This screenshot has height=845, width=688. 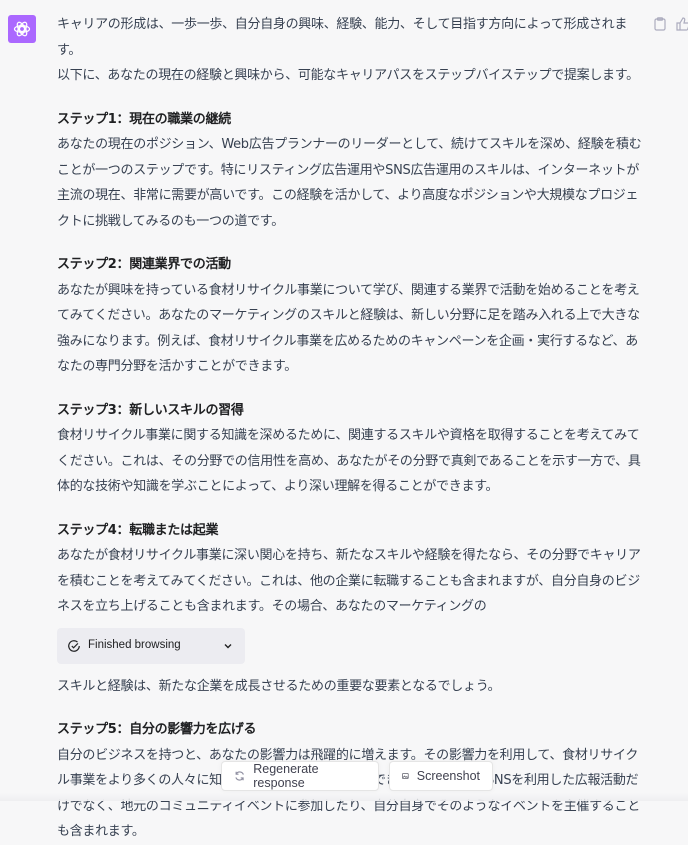 I want to click on step-title: ステップ3：新しいスキルの習得, so click(x=150, y=410).